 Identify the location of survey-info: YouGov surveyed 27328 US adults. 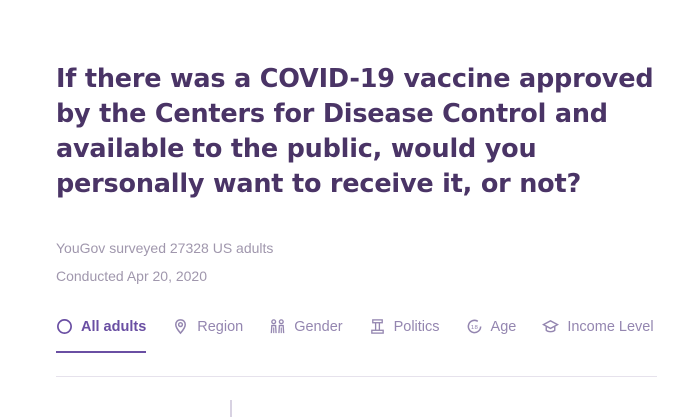
(165, 248).